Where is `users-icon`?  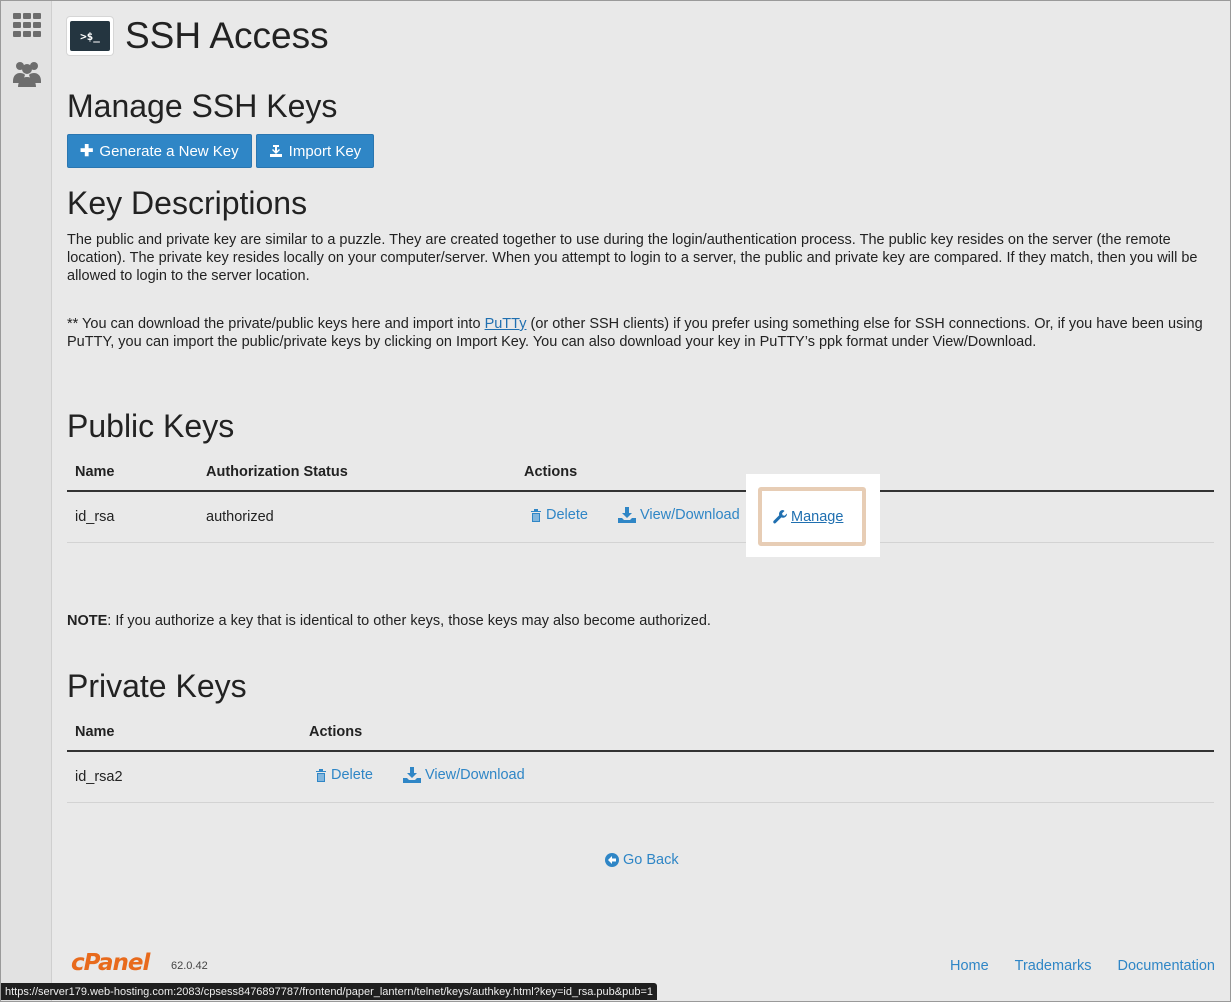
users-icon is located at coordinates (27, 73).